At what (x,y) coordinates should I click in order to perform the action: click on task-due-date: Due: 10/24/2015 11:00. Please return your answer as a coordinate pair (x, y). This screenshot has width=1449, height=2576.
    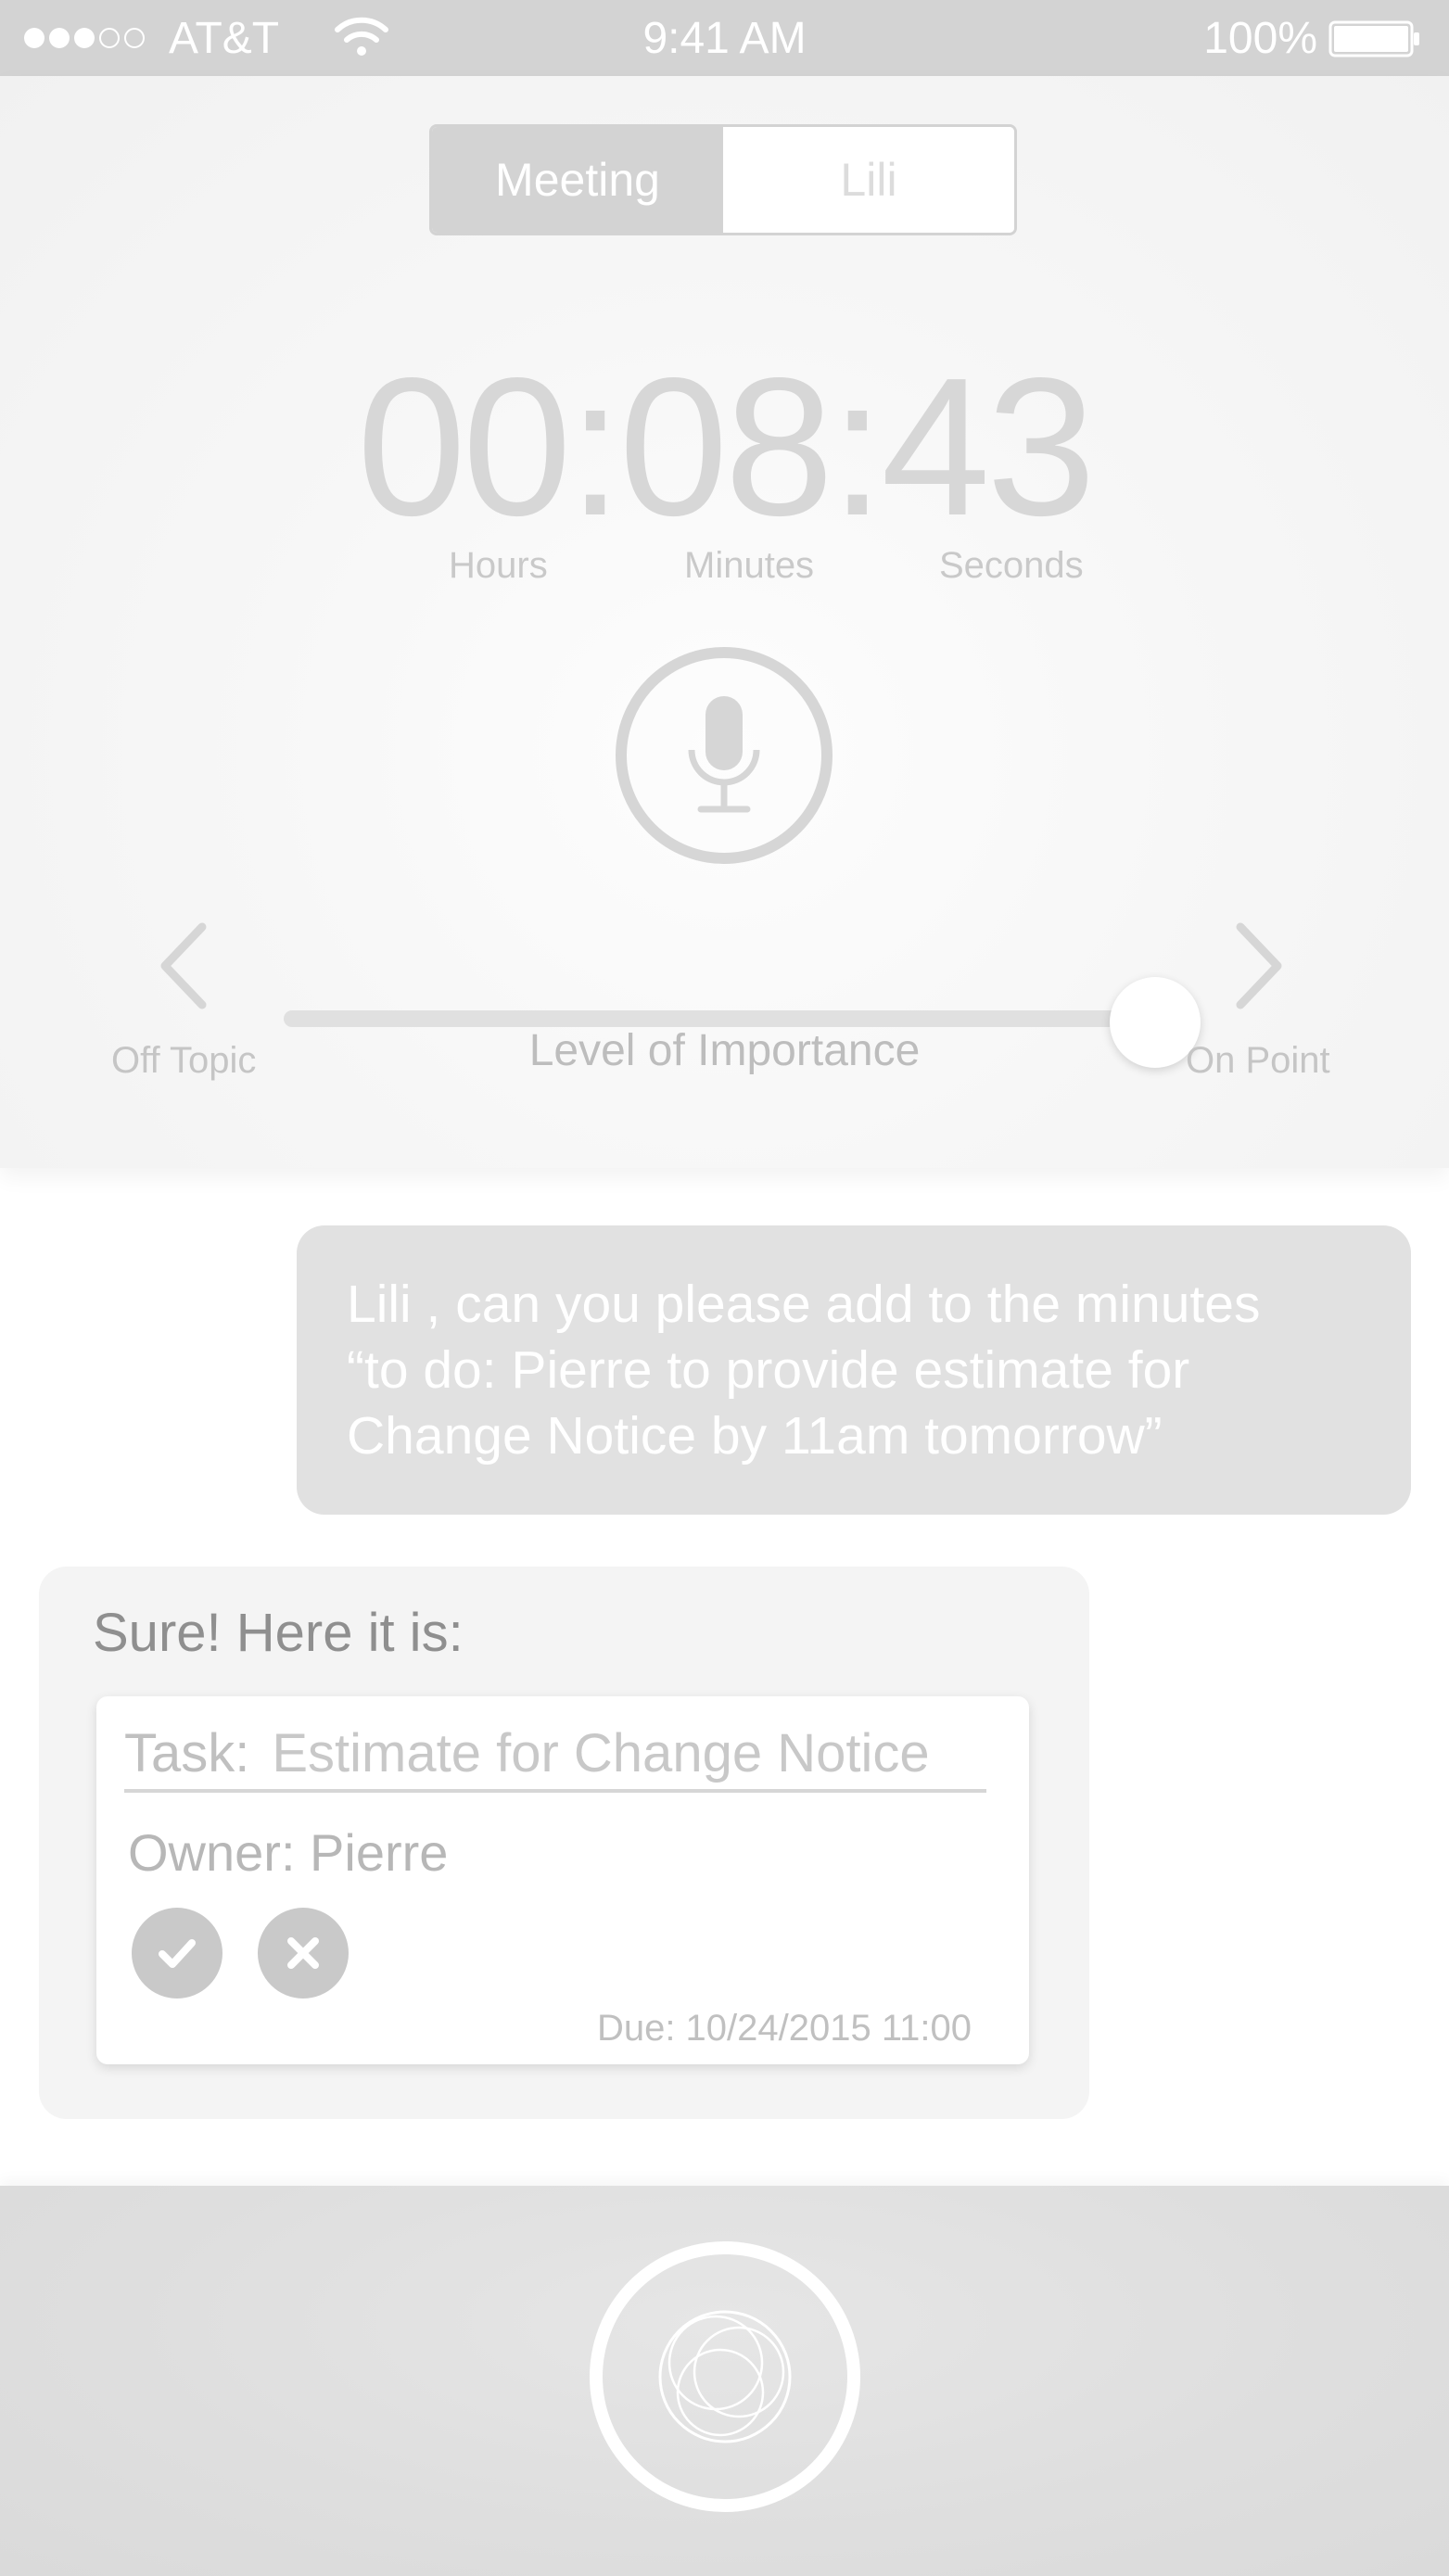
    Looking at the image, I should click on (784, 2029).